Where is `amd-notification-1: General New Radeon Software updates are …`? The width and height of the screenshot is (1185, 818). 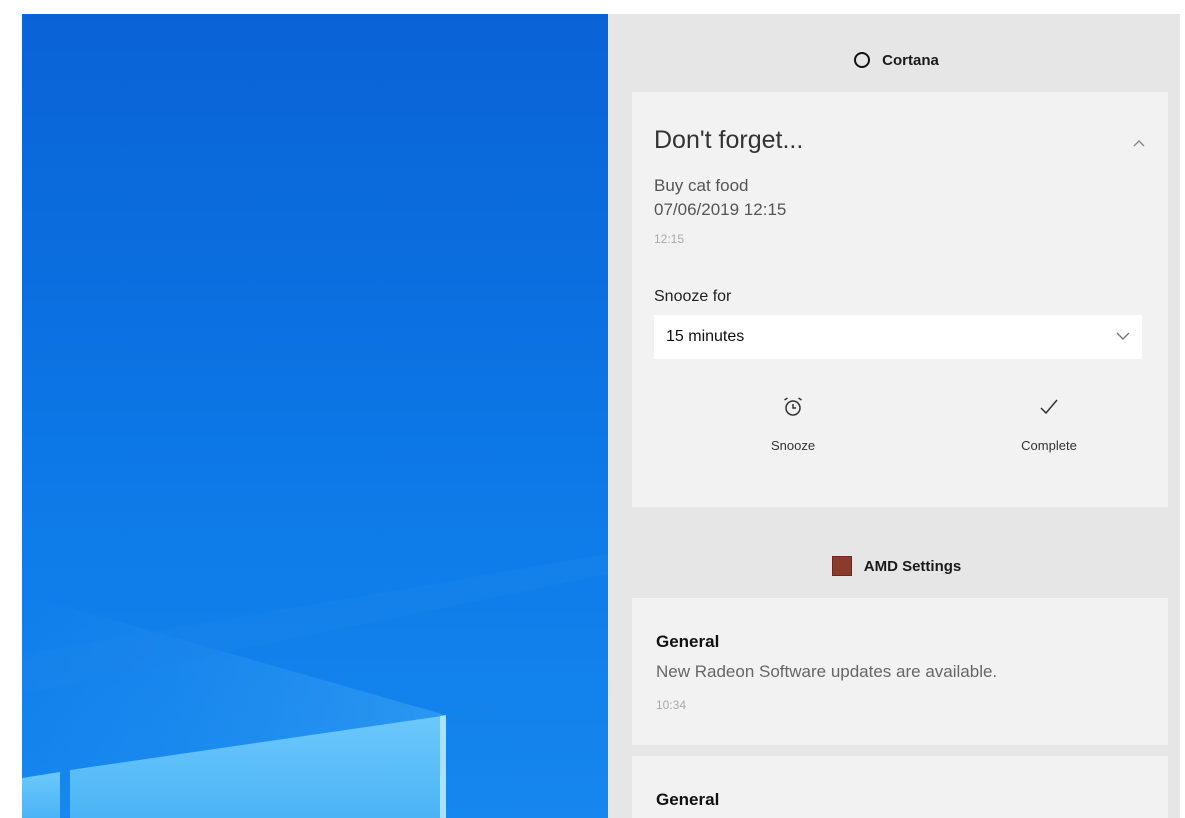 amd-notification-1: General New Radeon Software updates are … is located at coordinates (900, 671).